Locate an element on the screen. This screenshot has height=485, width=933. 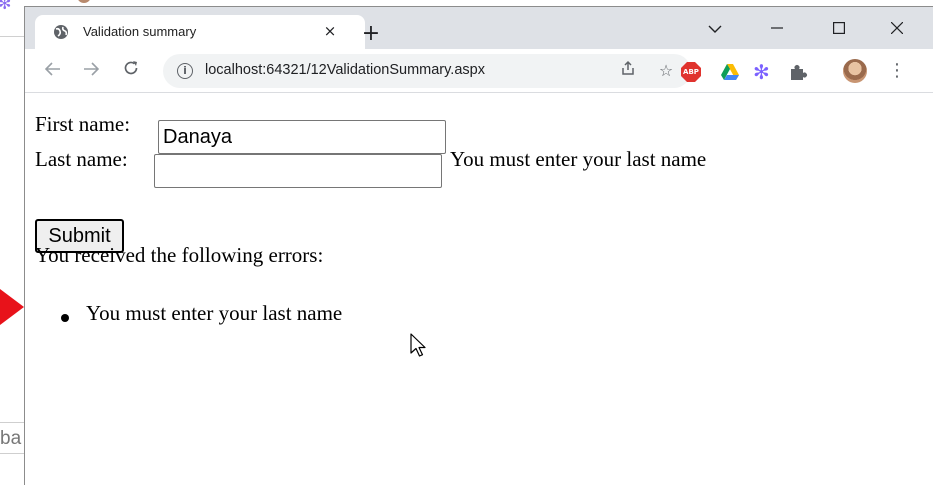
reload-button is located at coordinates (131, 71).